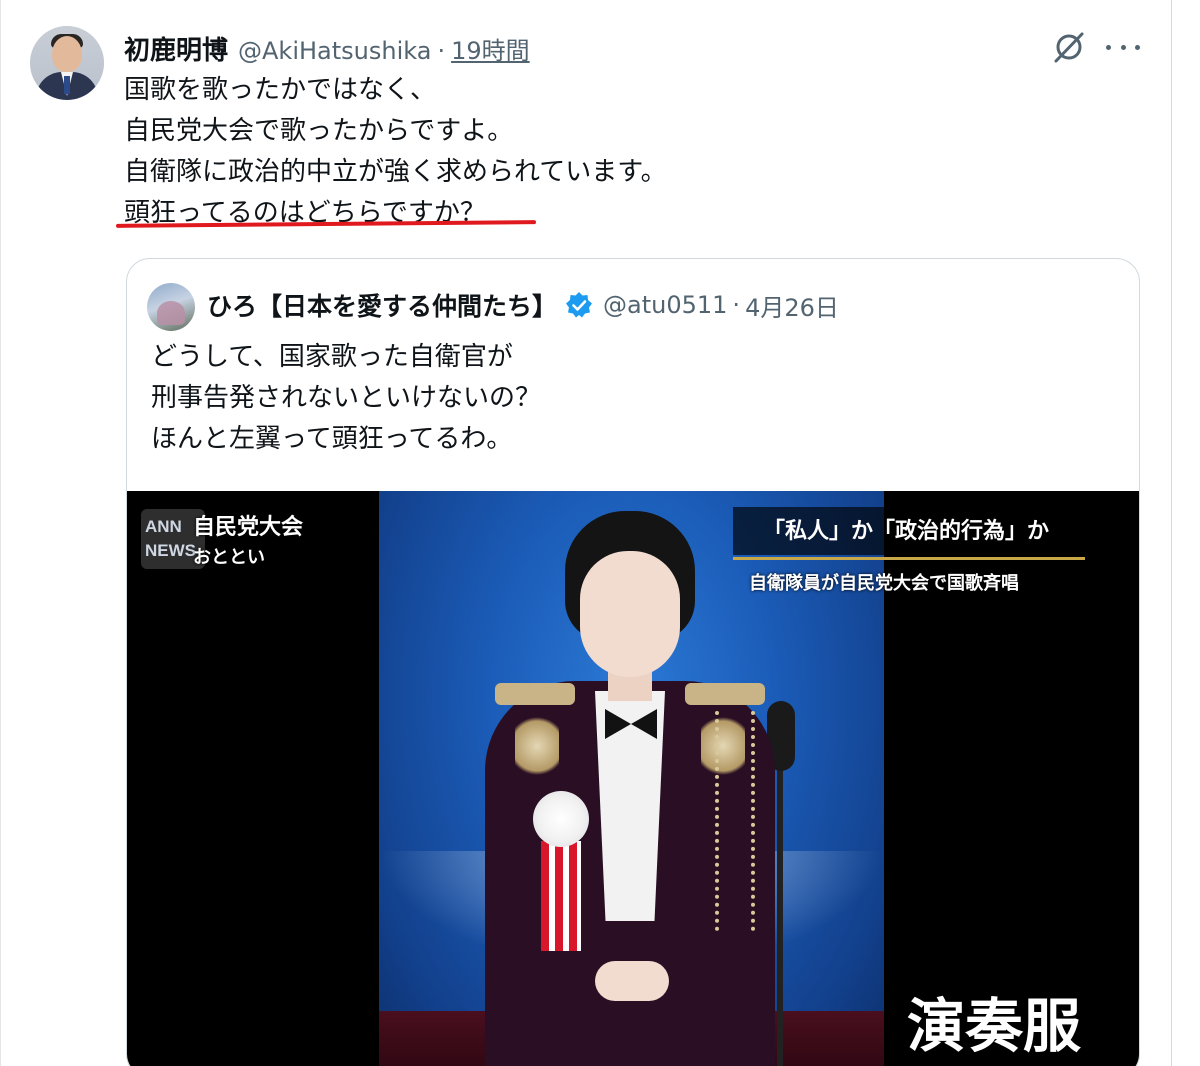  I want to click on tweet-line: 自民党大会で歌ったからですよ。, so click(319, 131).